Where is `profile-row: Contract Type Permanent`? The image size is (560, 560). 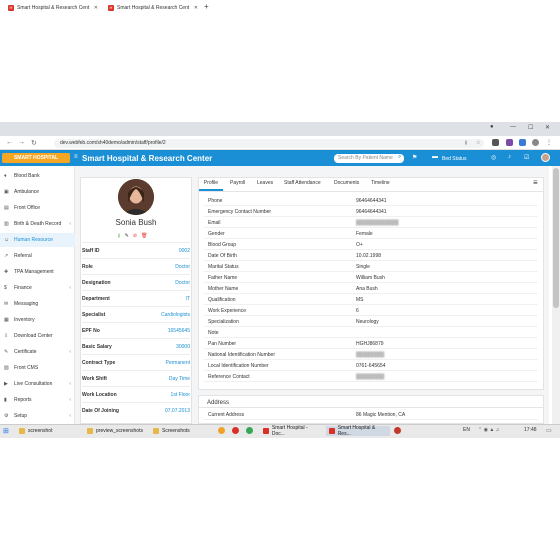
profile-row: Contract Type Permanent is located at coordinates (136, 362).